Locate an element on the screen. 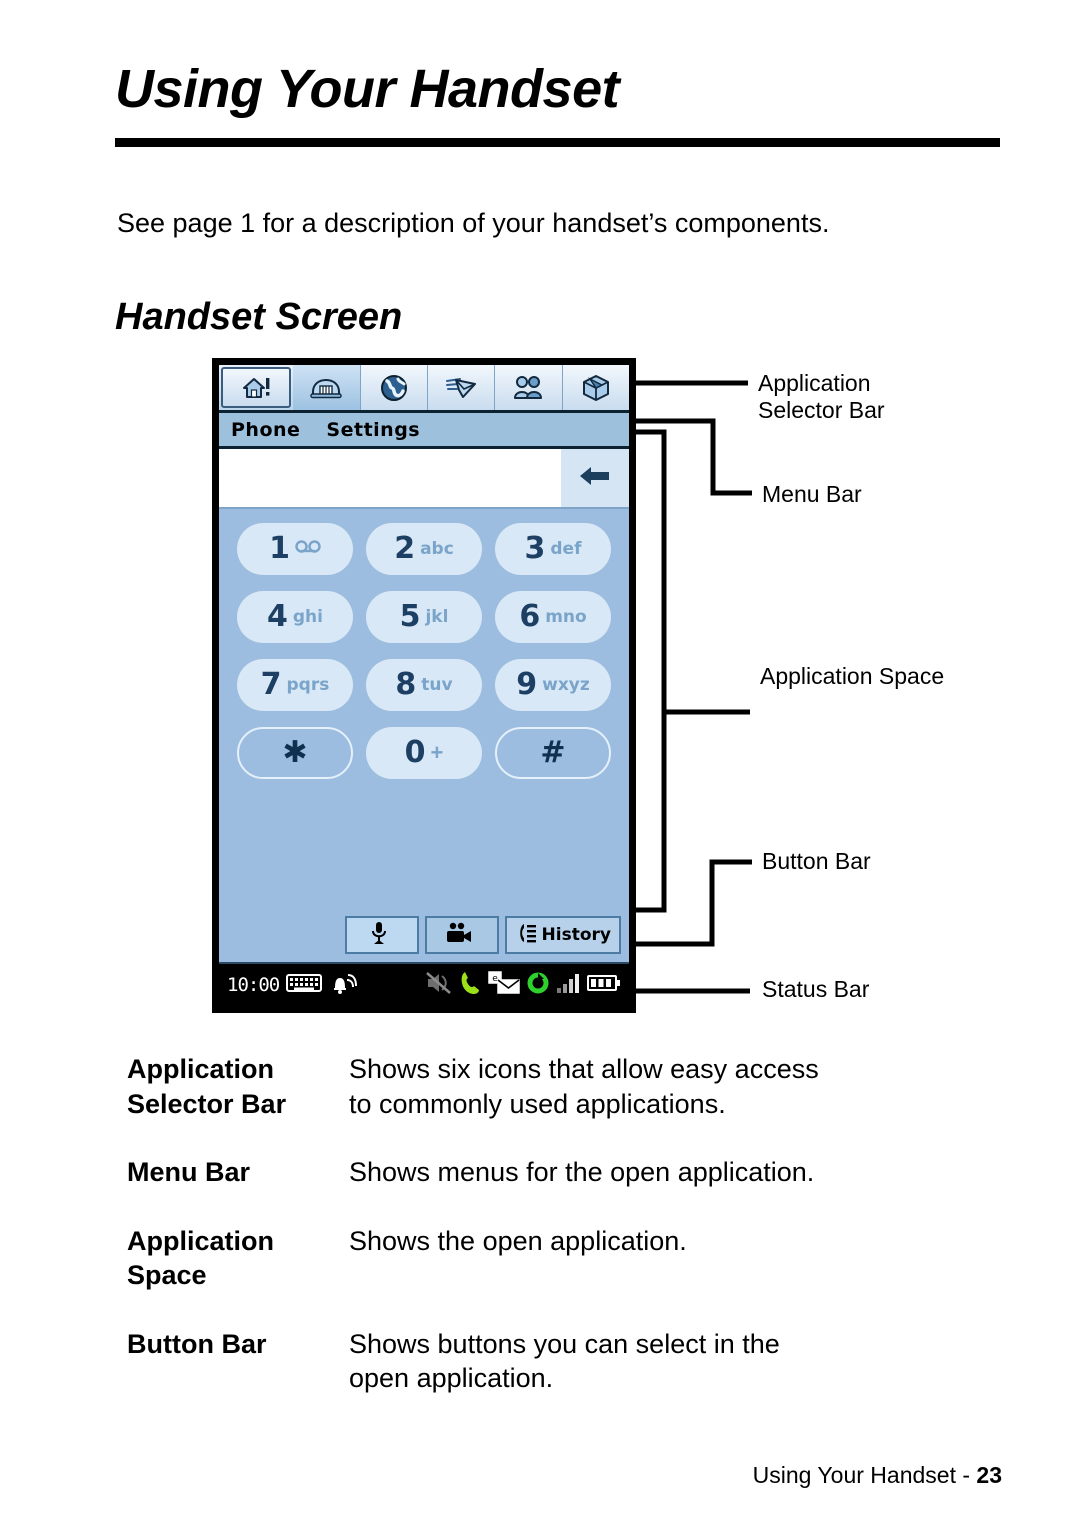 This screenshot has width=1080, height=1525. app-tab-home is located at coordinates (256, 387).